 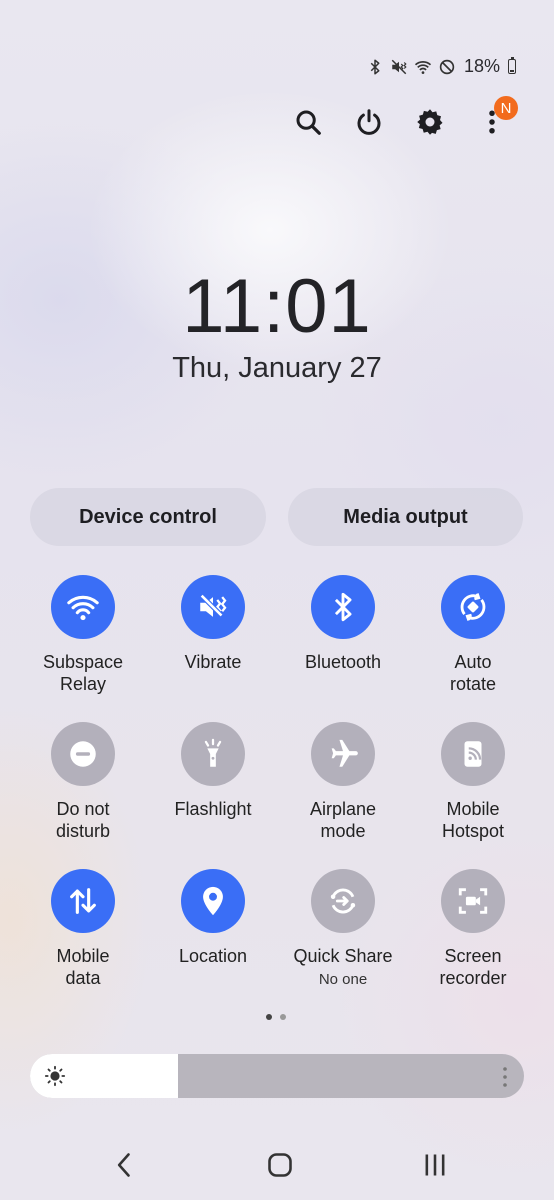 I want to click on power-icon, so click(x=369, y=122).